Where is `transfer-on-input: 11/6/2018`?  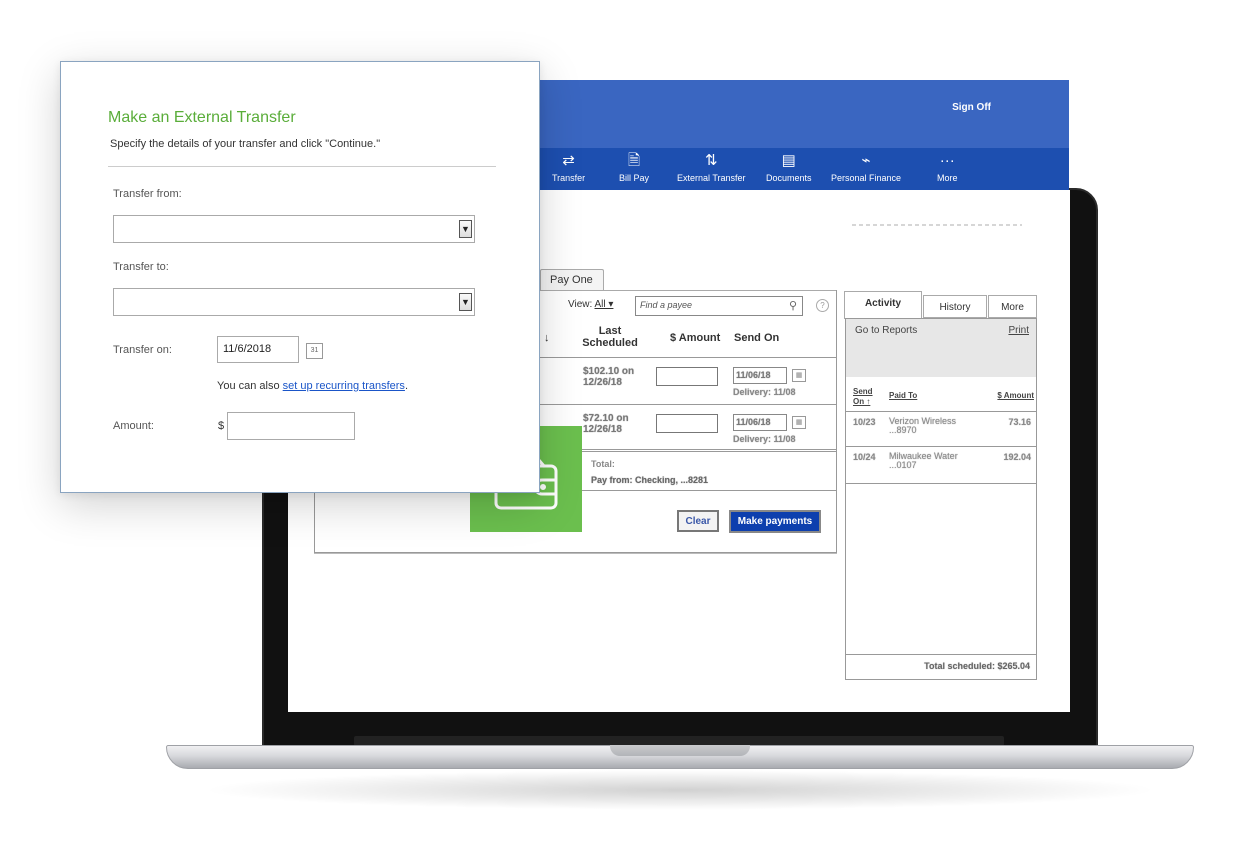 transfer-on-input: 11/6/2018 is located at coordinates (258, 349).